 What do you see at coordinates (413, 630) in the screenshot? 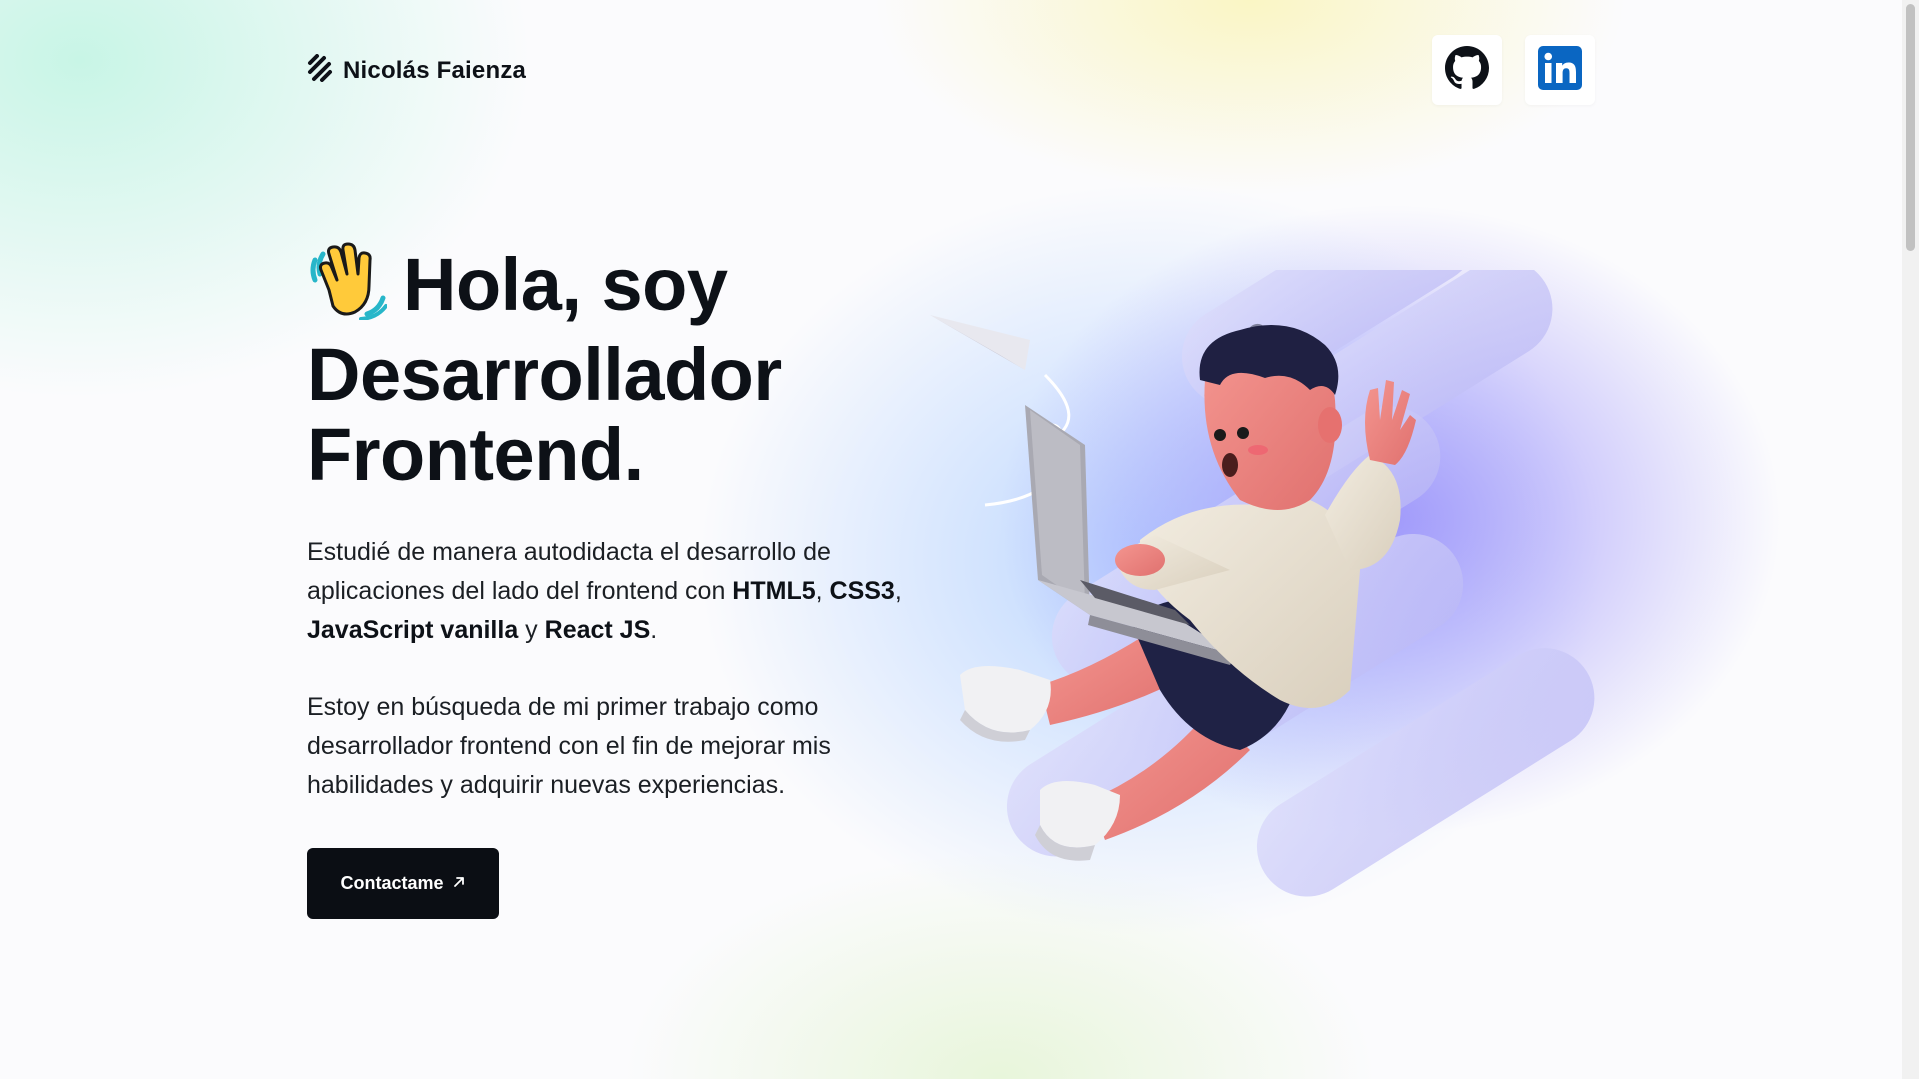
I see `skill-javascript: JavaScript vanilla` at bounding box center [413, 630].